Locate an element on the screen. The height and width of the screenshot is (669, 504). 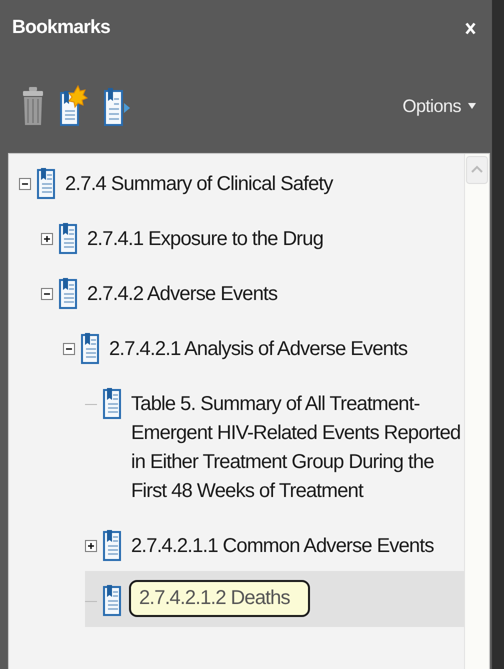
caret-icon is located at coordinates (472, 106).